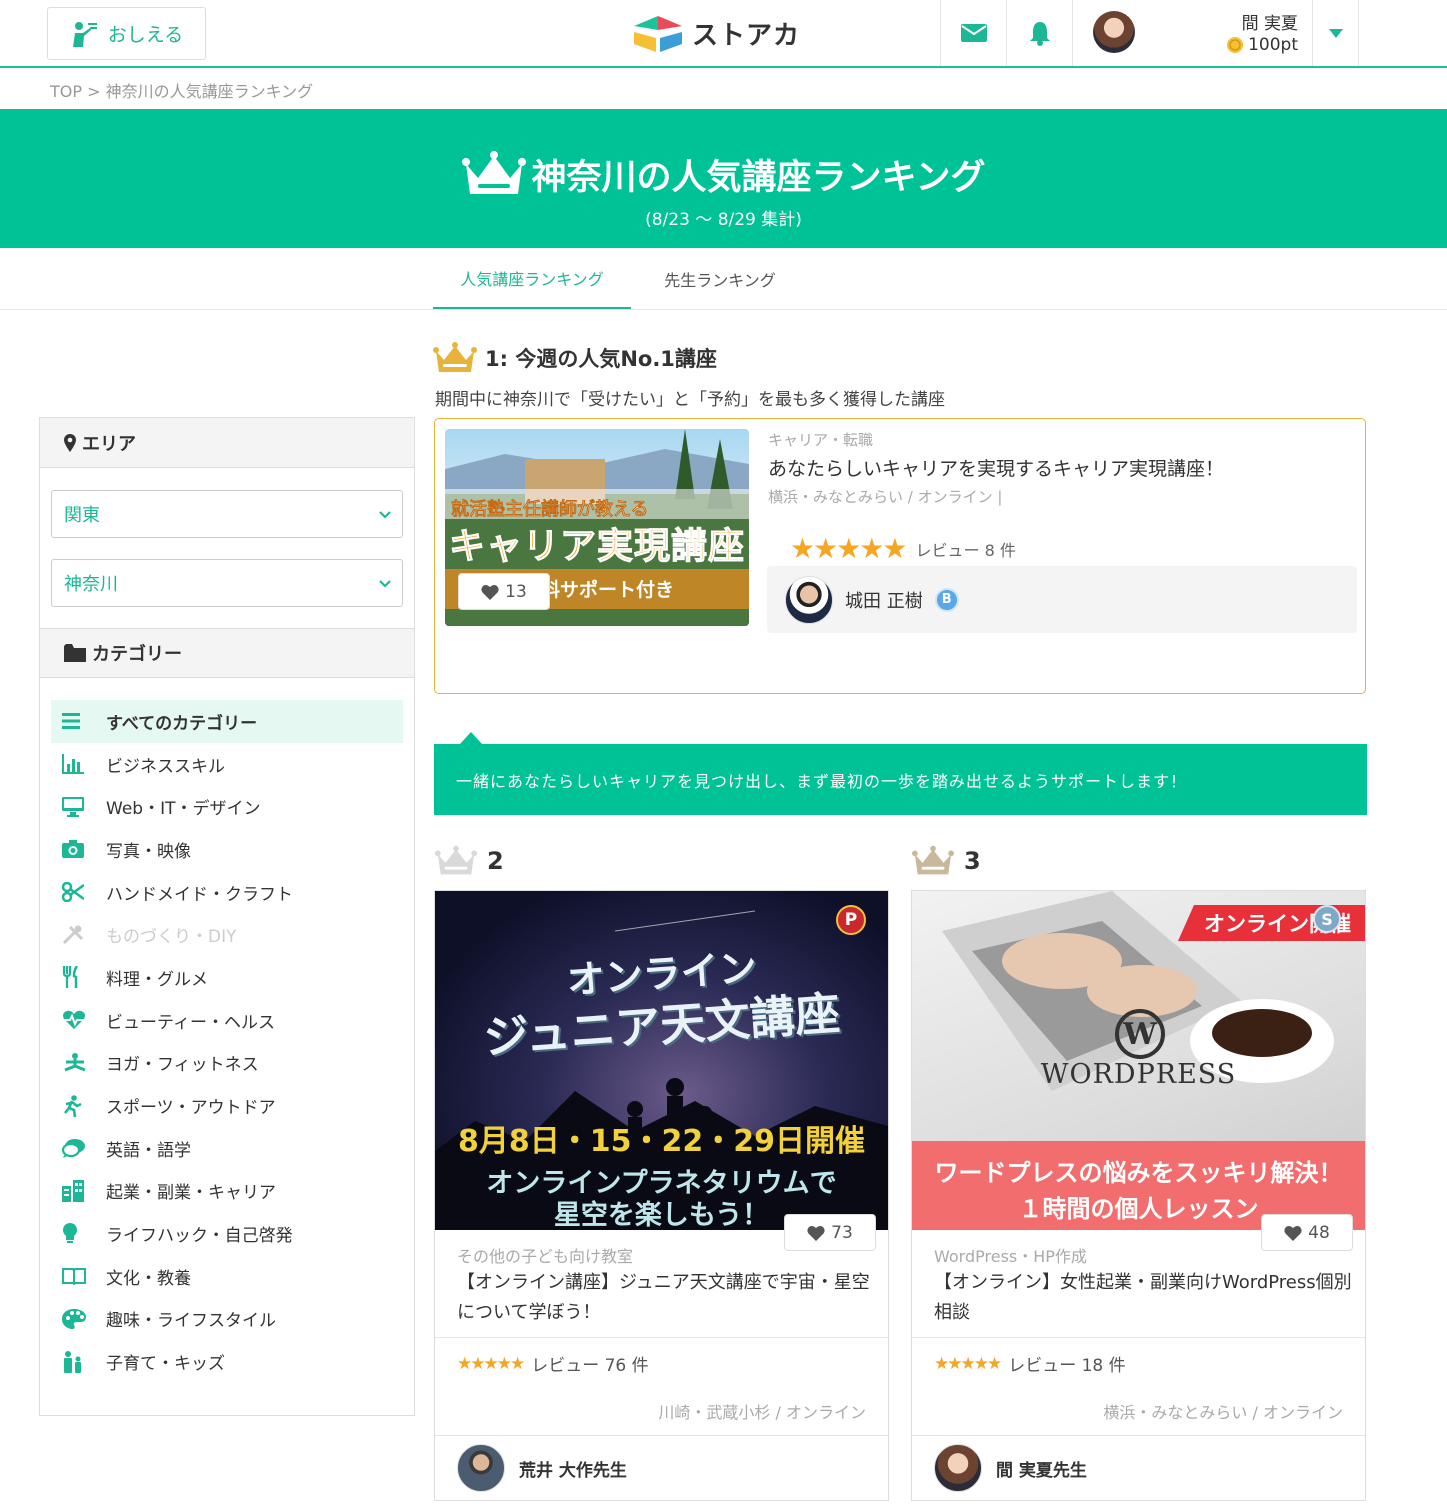 Image resolution: width=1447 pixels, height=1506 pixels. I want to click on ranking-hero: 神奈川の人気講座ランキング (8/23 〜 8/29 集計), so click(723, 178).